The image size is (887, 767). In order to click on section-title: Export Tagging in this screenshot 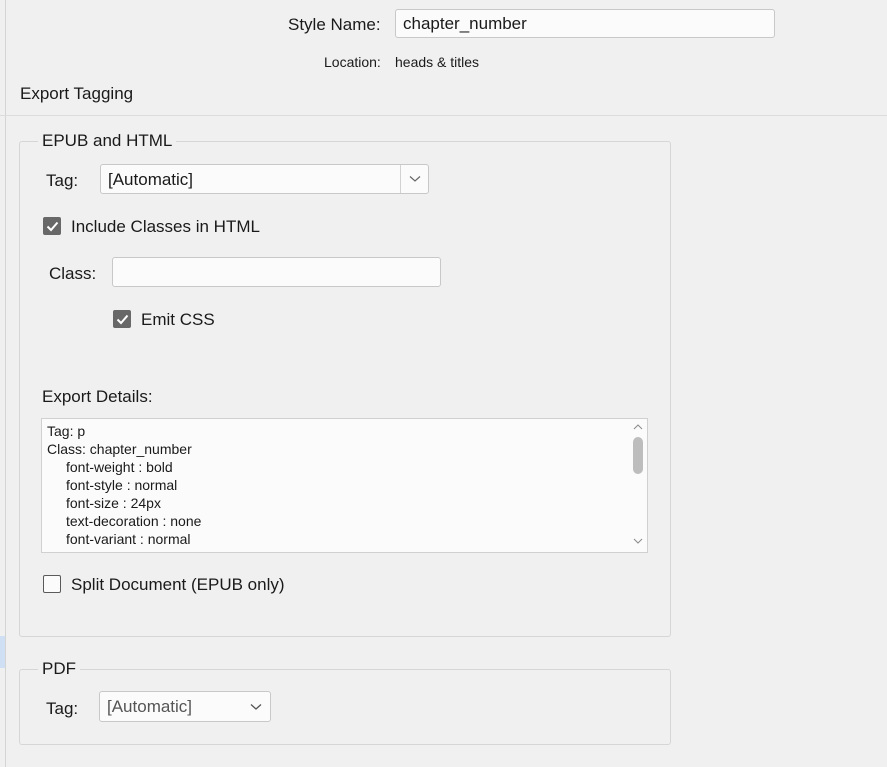, I will do `click(77, 93)`.